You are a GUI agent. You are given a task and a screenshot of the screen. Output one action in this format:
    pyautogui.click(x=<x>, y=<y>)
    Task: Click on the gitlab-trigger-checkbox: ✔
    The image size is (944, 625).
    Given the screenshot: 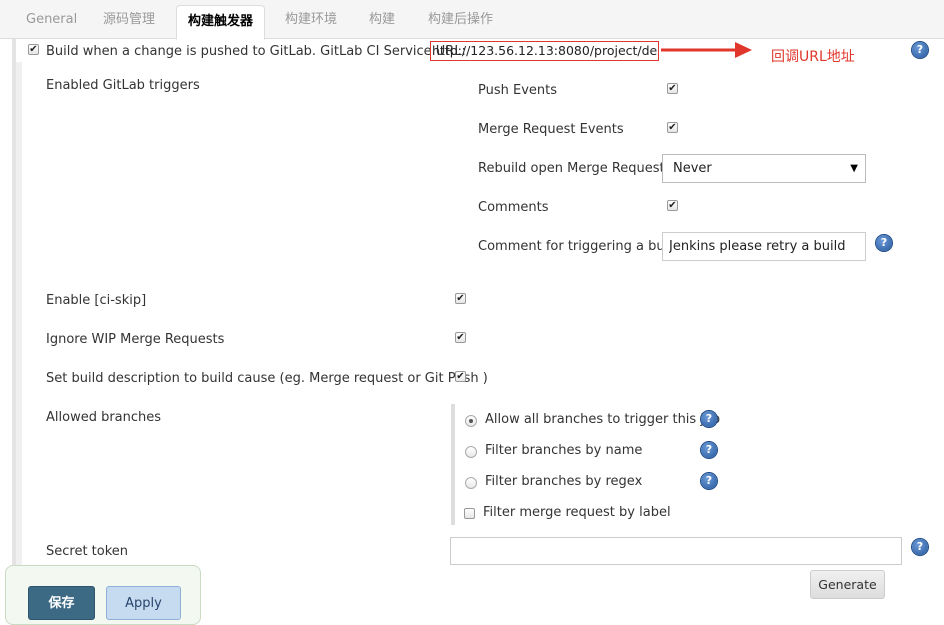 What is the action you would take?
    pyautogui.click(x=33, y=49)
    